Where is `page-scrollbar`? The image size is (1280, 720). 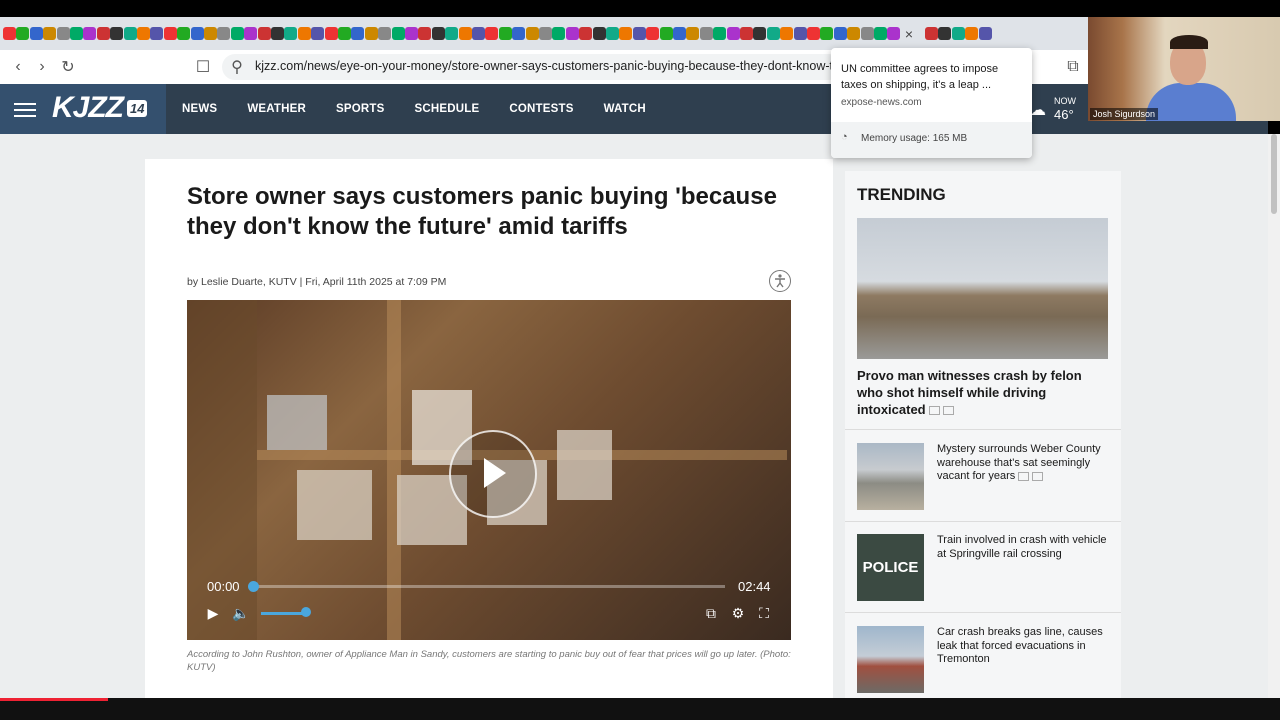
page-scrollbar is located at coordinates (1274, 416).